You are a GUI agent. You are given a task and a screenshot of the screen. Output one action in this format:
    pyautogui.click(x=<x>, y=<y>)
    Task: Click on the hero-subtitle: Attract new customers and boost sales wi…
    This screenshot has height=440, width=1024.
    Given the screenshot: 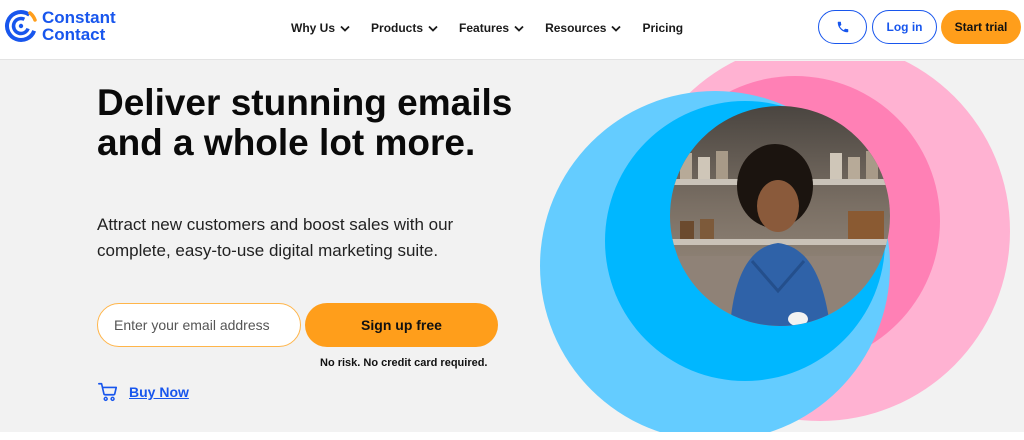 What is the action you would take?
    pyautogui.click(x=275, y=237)
    